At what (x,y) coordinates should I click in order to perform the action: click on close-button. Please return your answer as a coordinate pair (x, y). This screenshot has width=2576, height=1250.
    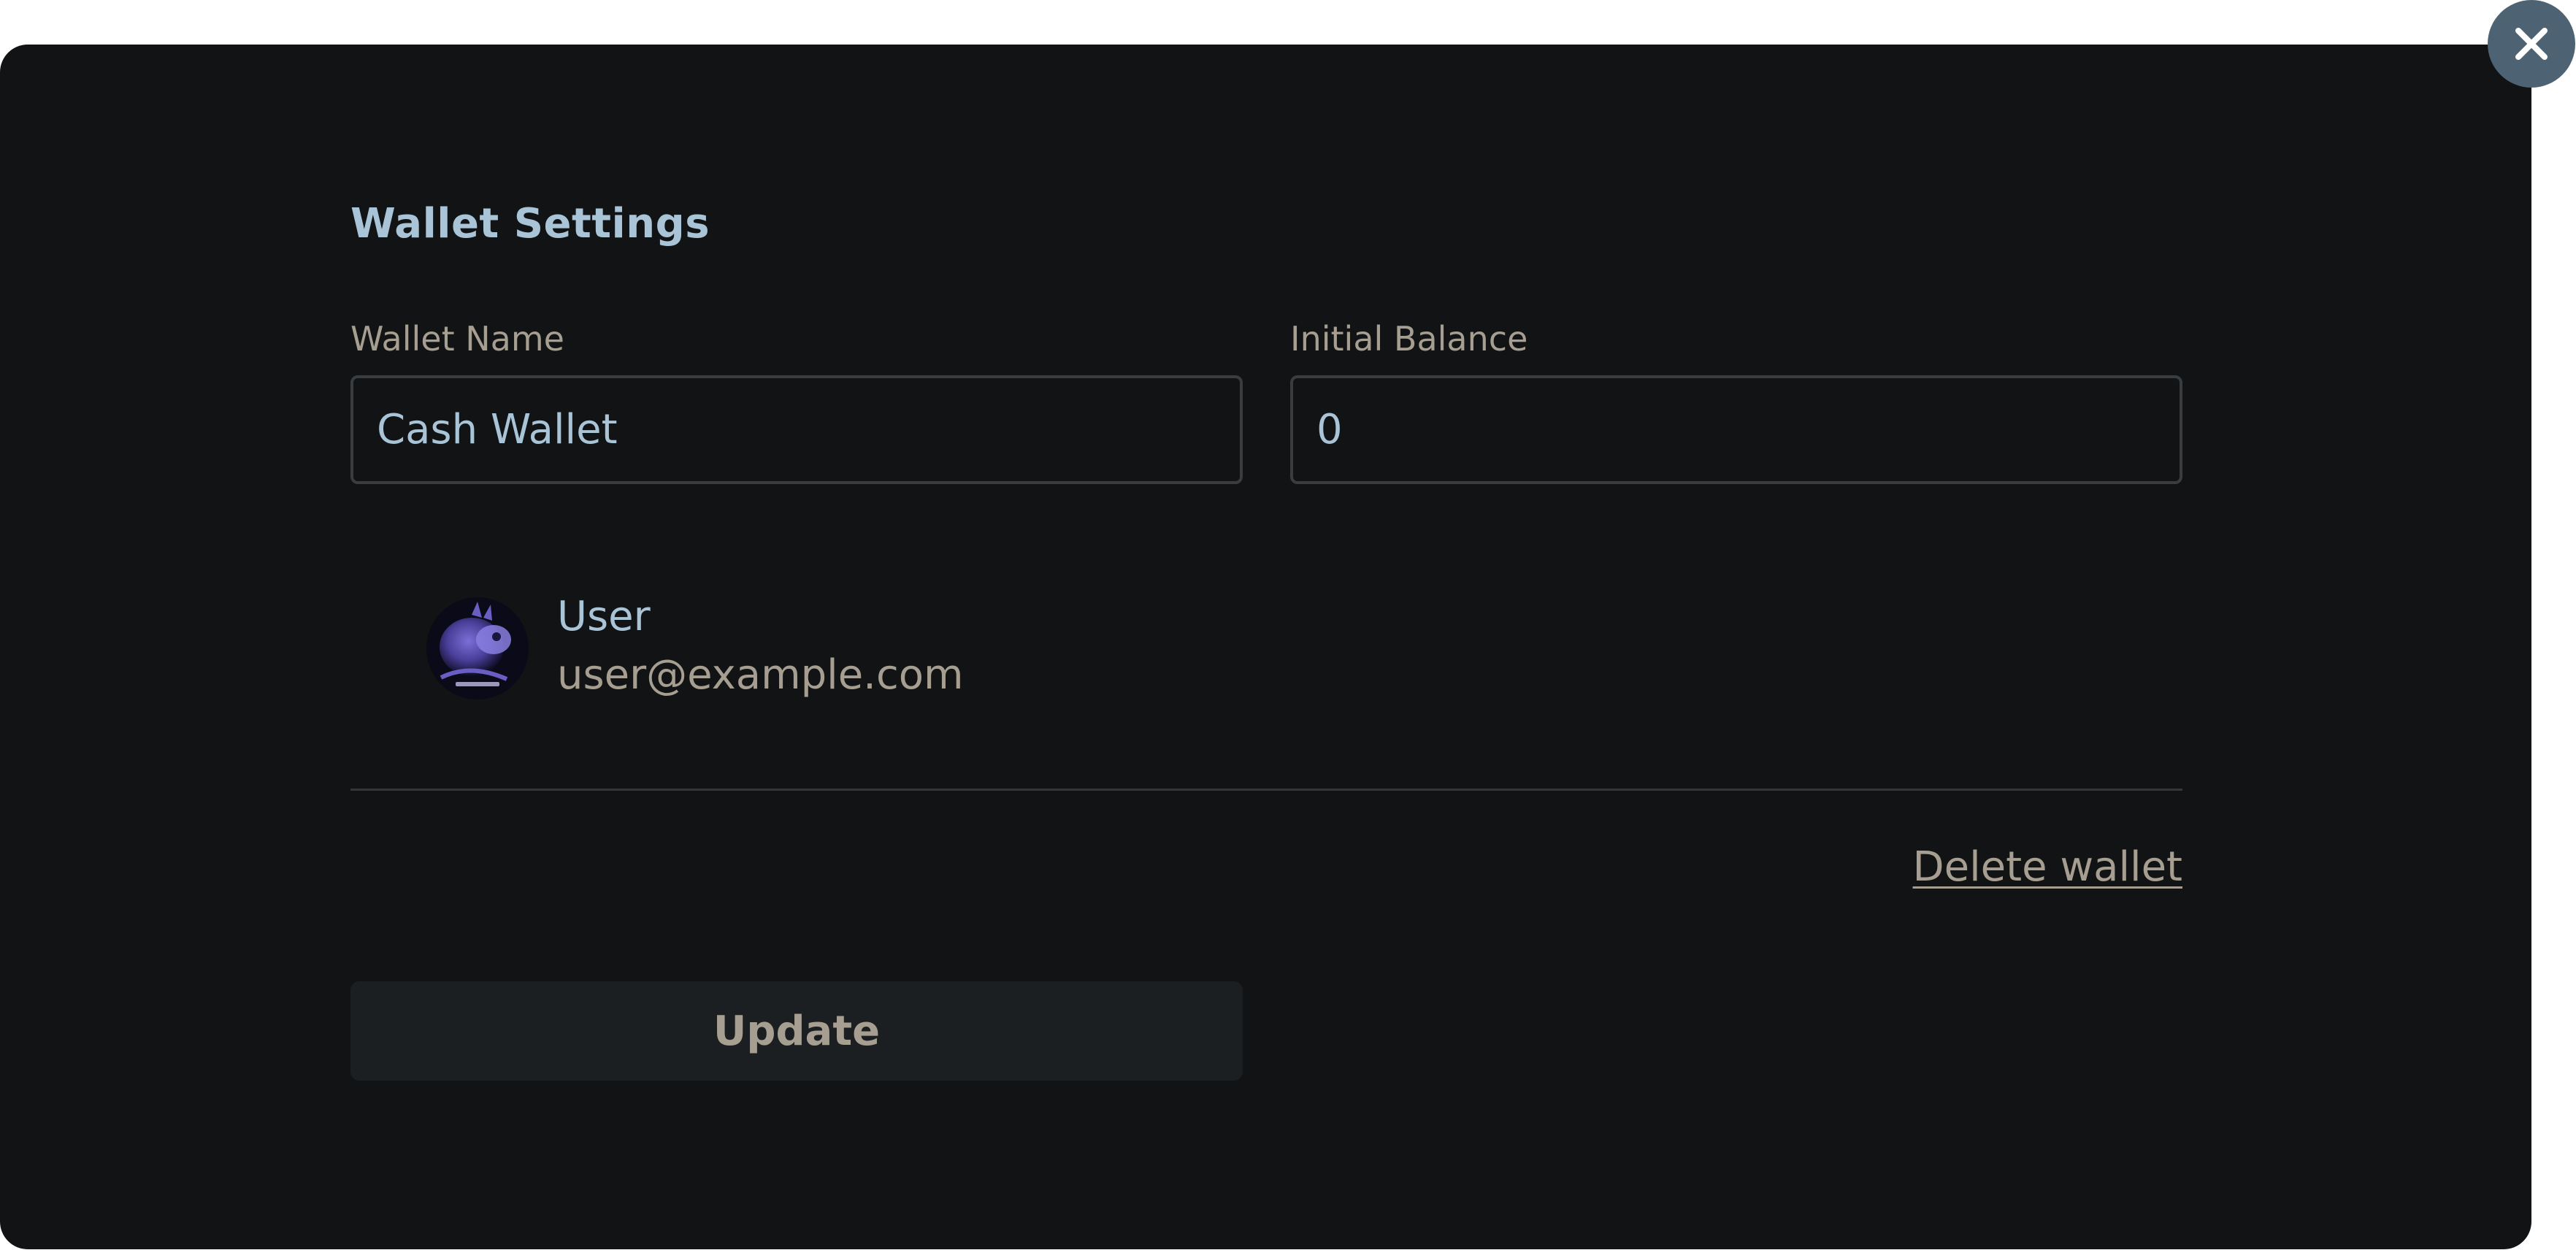
    Looking at the image, I should click on (2531, 44).